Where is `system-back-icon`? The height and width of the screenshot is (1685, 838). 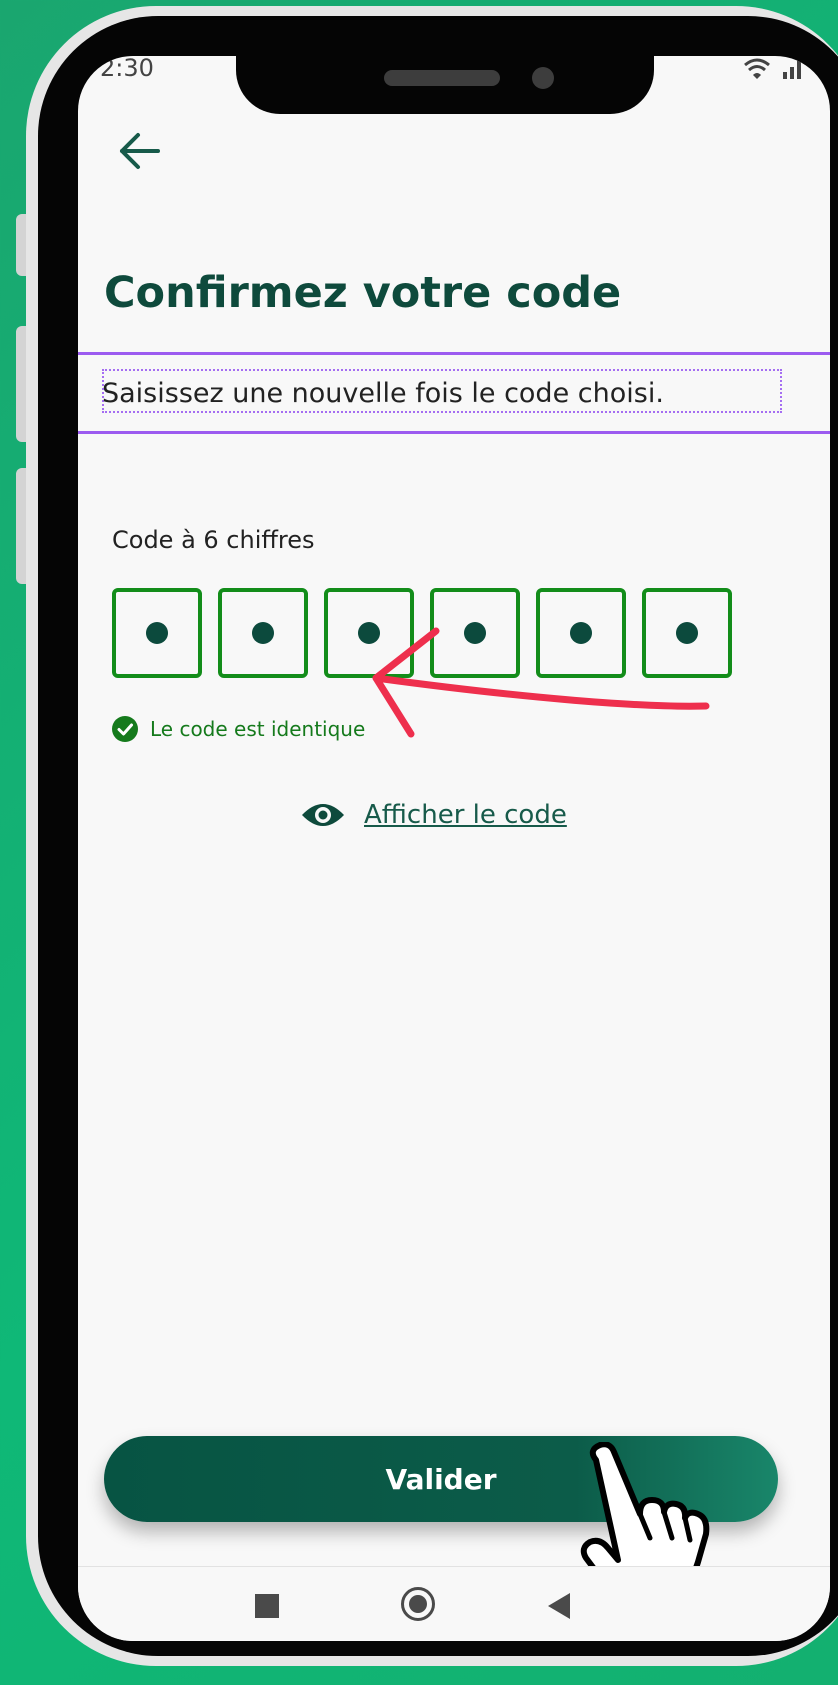 system-back-icon is located at coordinates (559, 1606).